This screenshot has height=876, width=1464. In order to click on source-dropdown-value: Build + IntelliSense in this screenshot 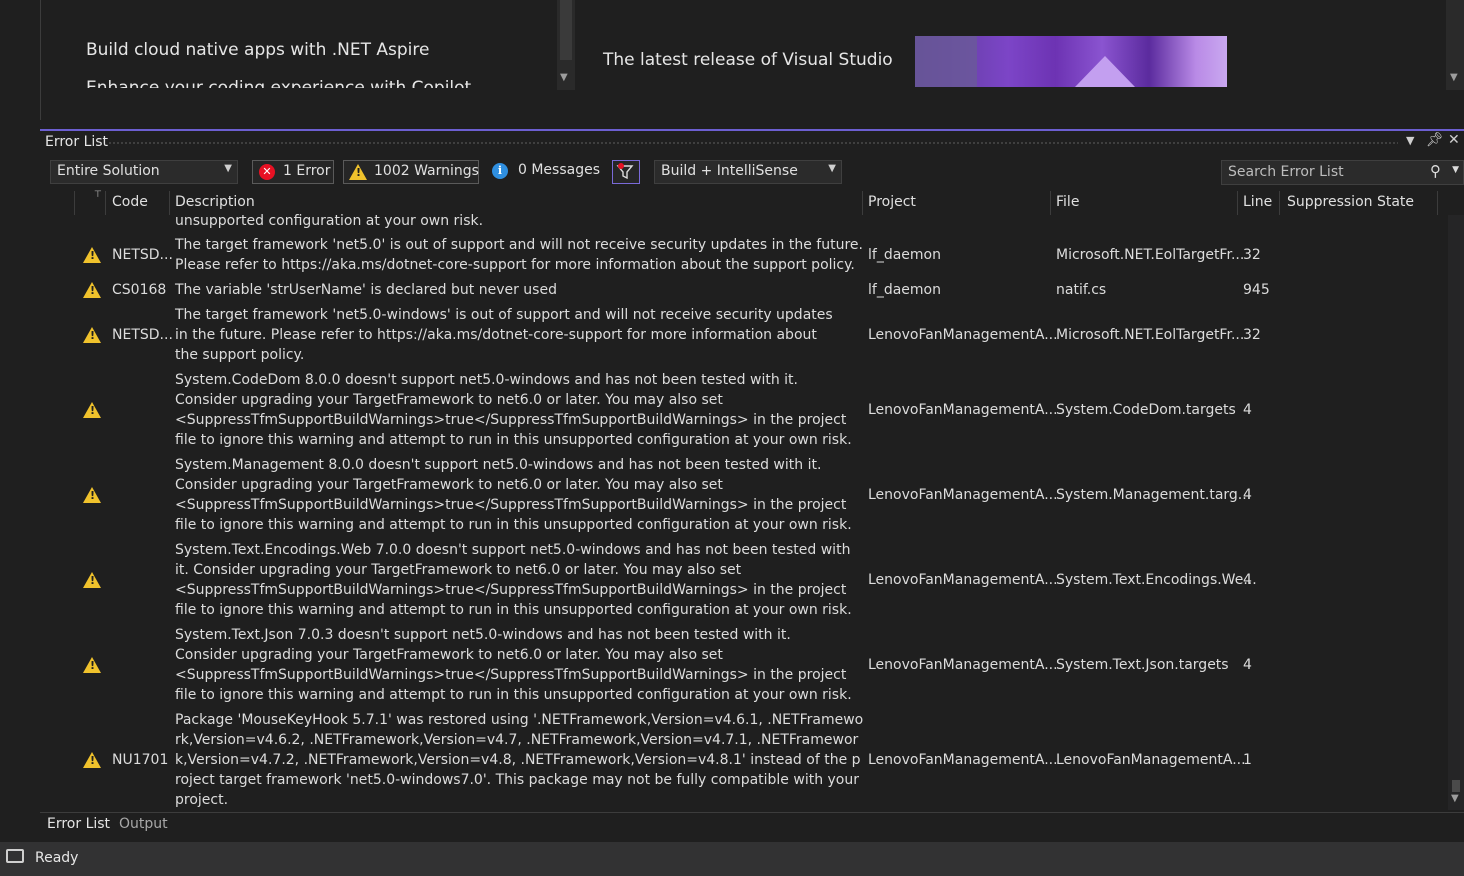, I will do `click(729, 171)`.